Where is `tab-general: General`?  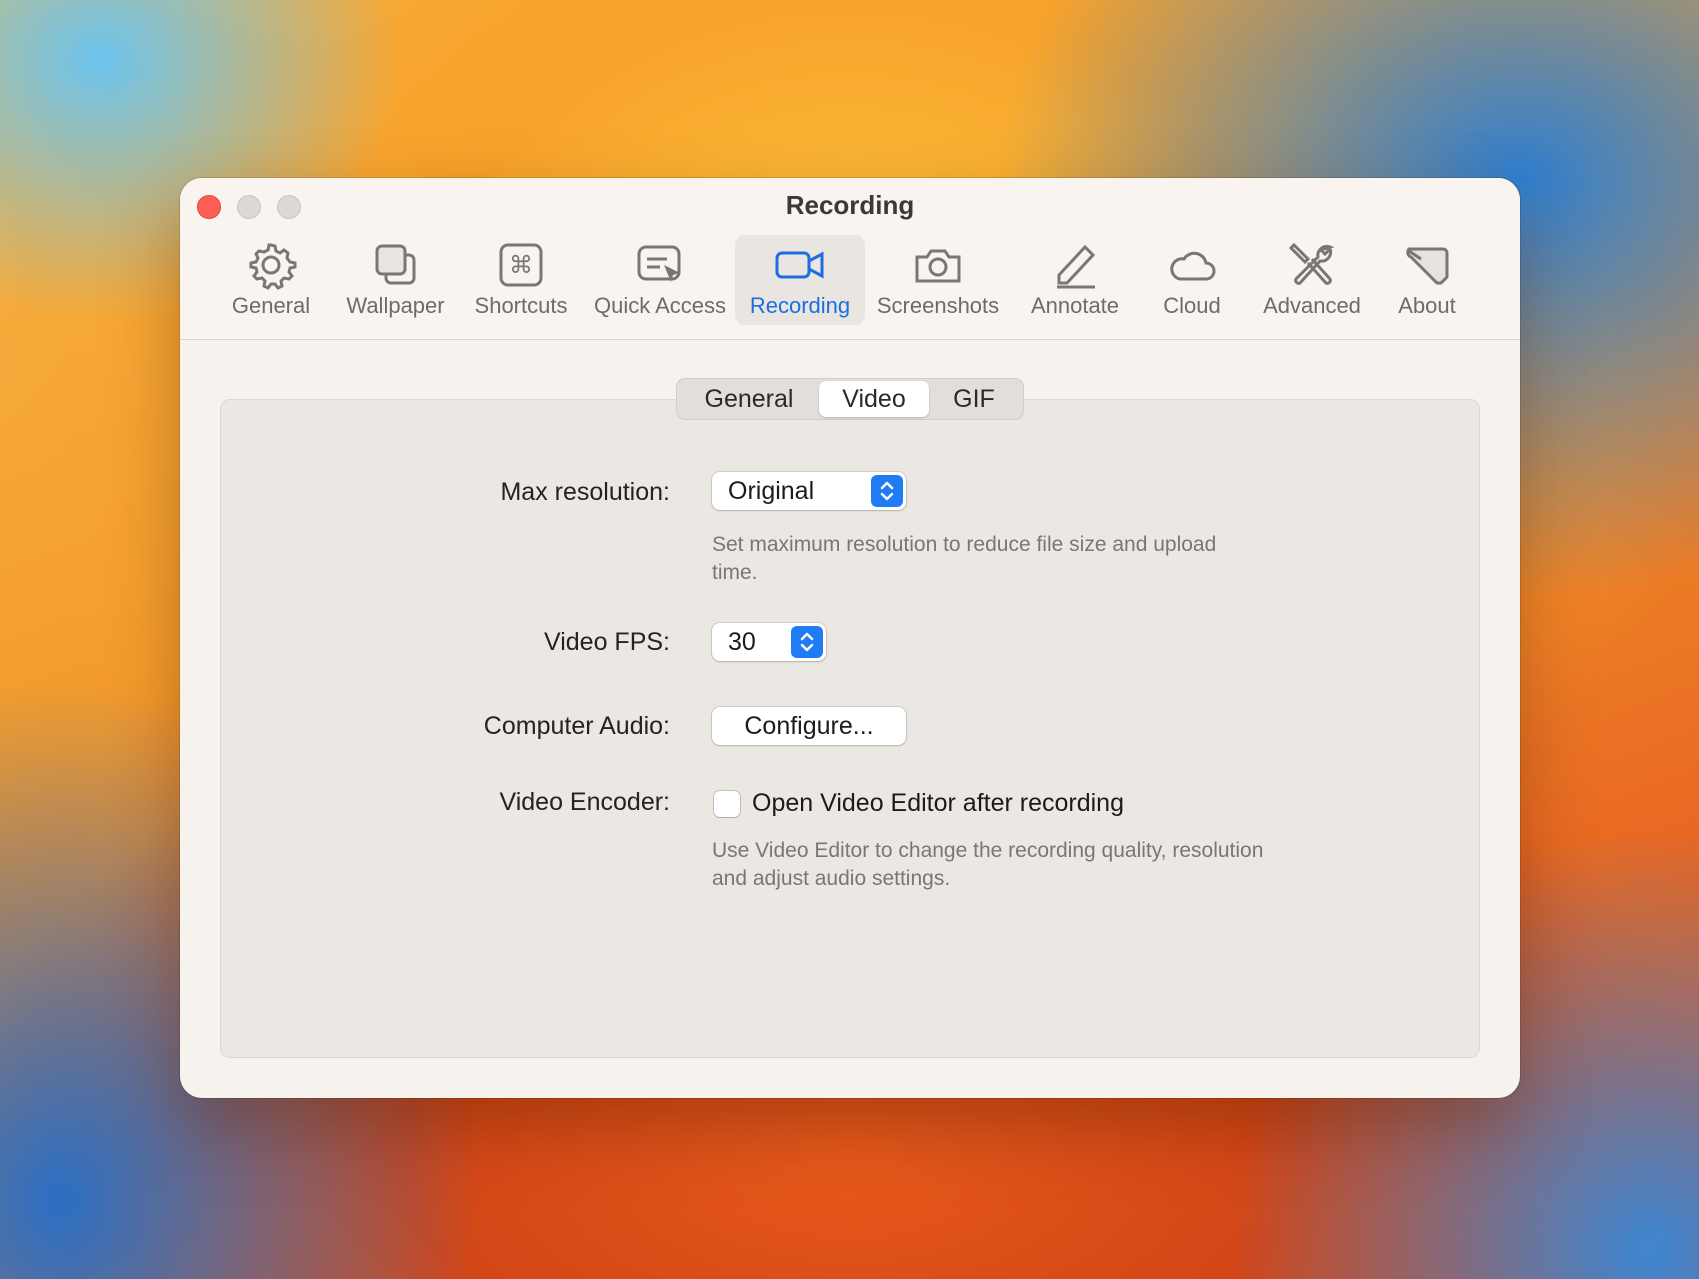 tab-general: General is located at coordinates (749, 399).